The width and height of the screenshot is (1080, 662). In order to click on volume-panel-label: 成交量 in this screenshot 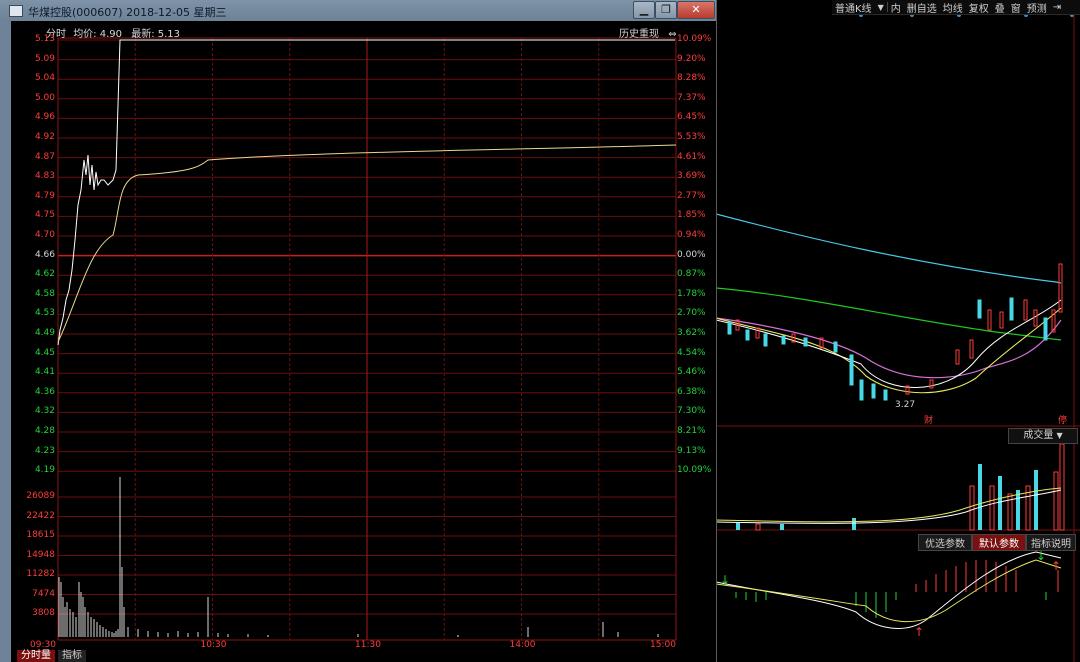, I will do `click(1038, 435)`.